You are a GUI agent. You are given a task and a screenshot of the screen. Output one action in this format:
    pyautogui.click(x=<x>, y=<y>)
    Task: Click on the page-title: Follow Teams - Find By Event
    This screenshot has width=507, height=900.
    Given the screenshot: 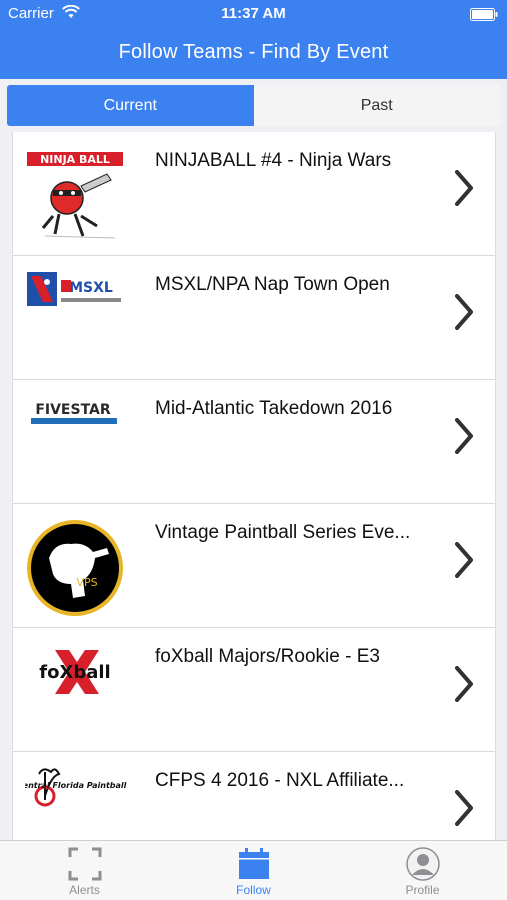 What is the action you would take?
    pyautogui.click(x=253, y=52)
    